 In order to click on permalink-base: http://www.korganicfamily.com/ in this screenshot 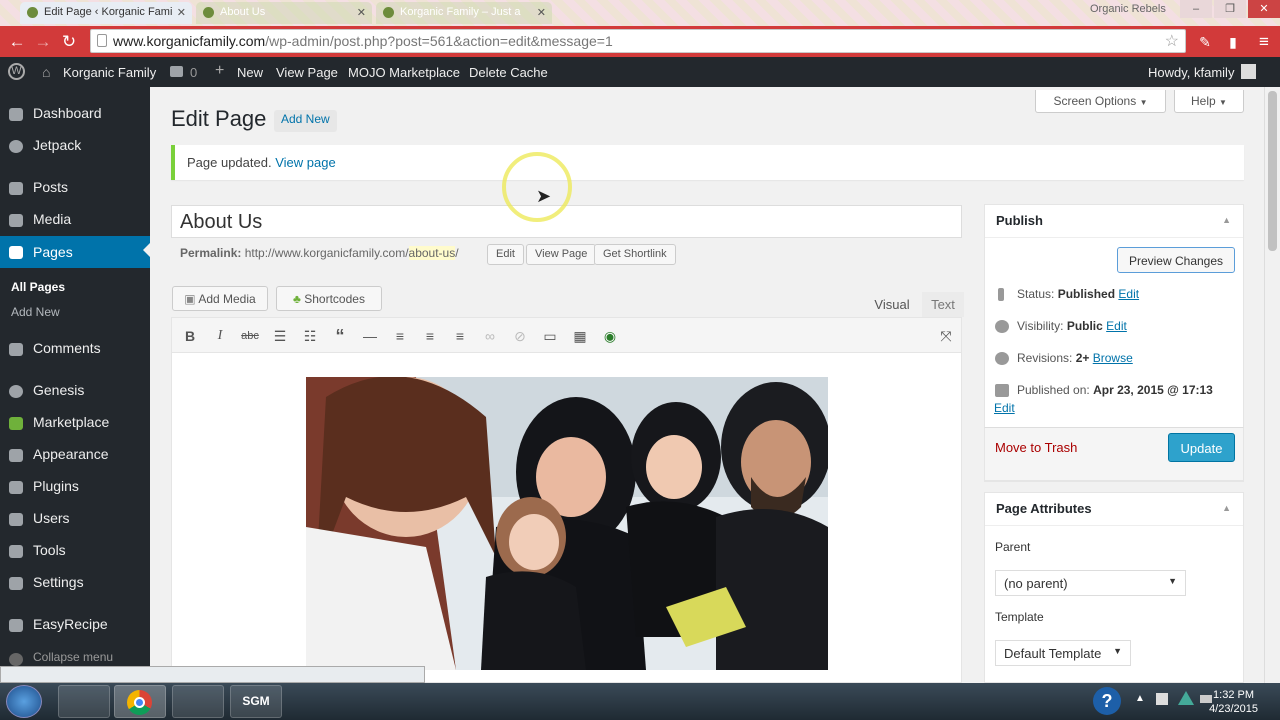, I will do `click(327, 253)`.